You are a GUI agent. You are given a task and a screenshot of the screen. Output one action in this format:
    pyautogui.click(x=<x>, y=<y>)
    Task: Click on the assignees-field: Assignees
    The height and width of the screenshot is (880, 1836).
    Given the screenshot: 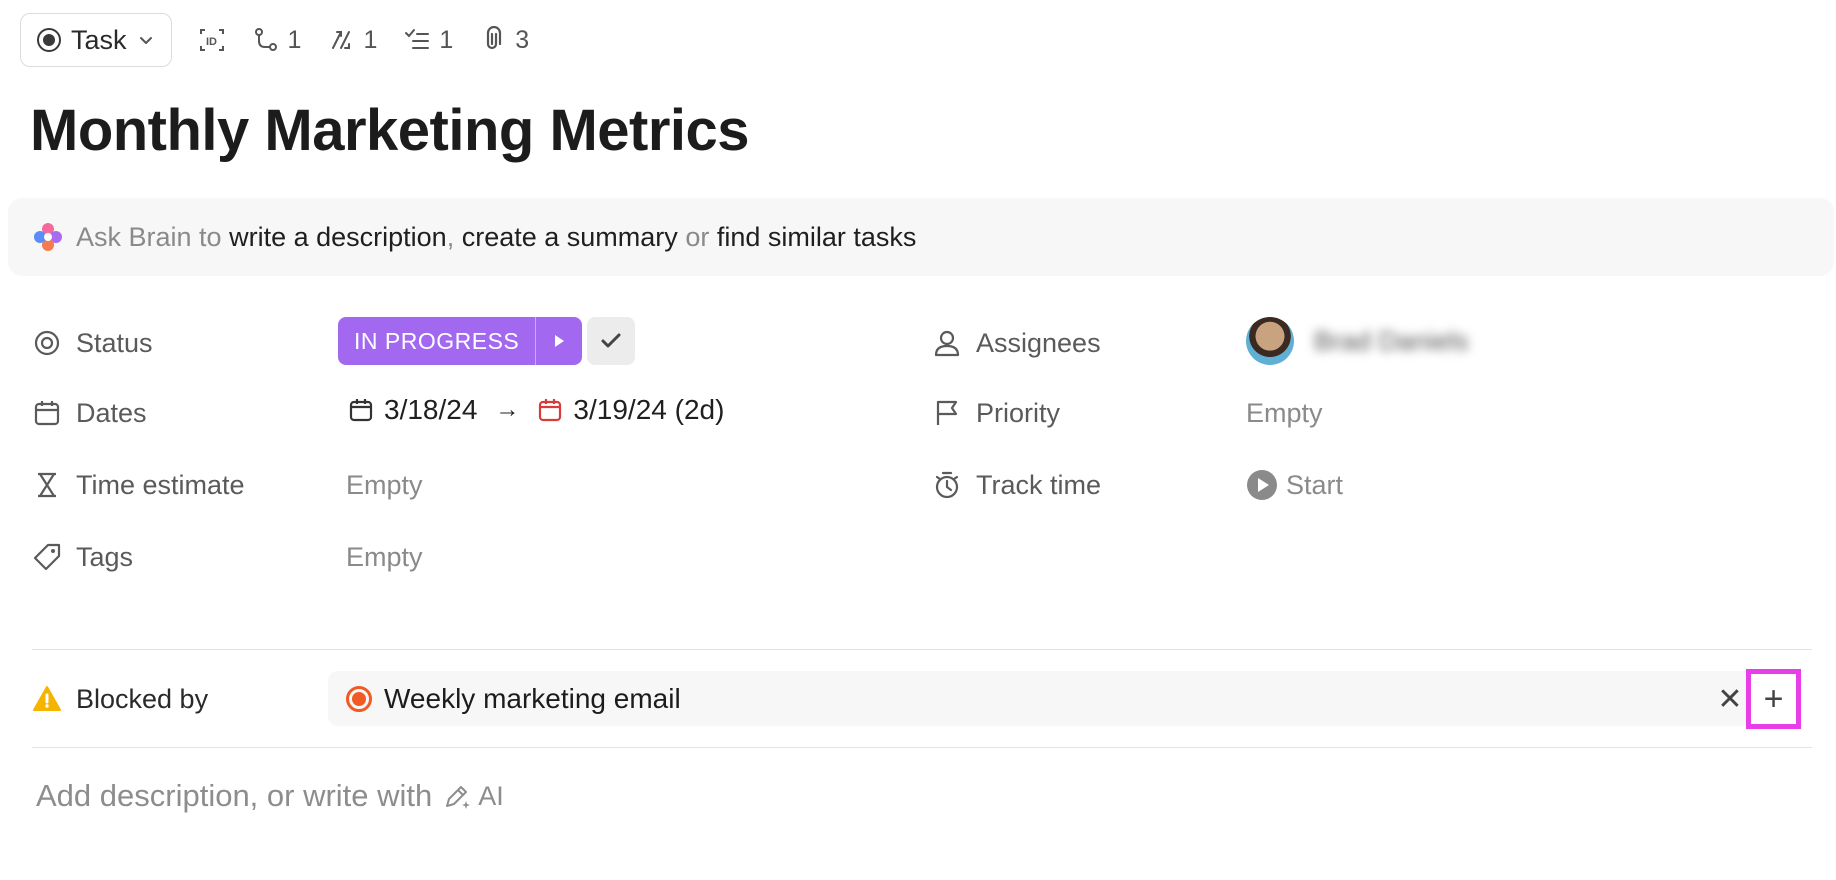 What is the action you would take?
    pyautogui.click(x=1016, y=343)
    